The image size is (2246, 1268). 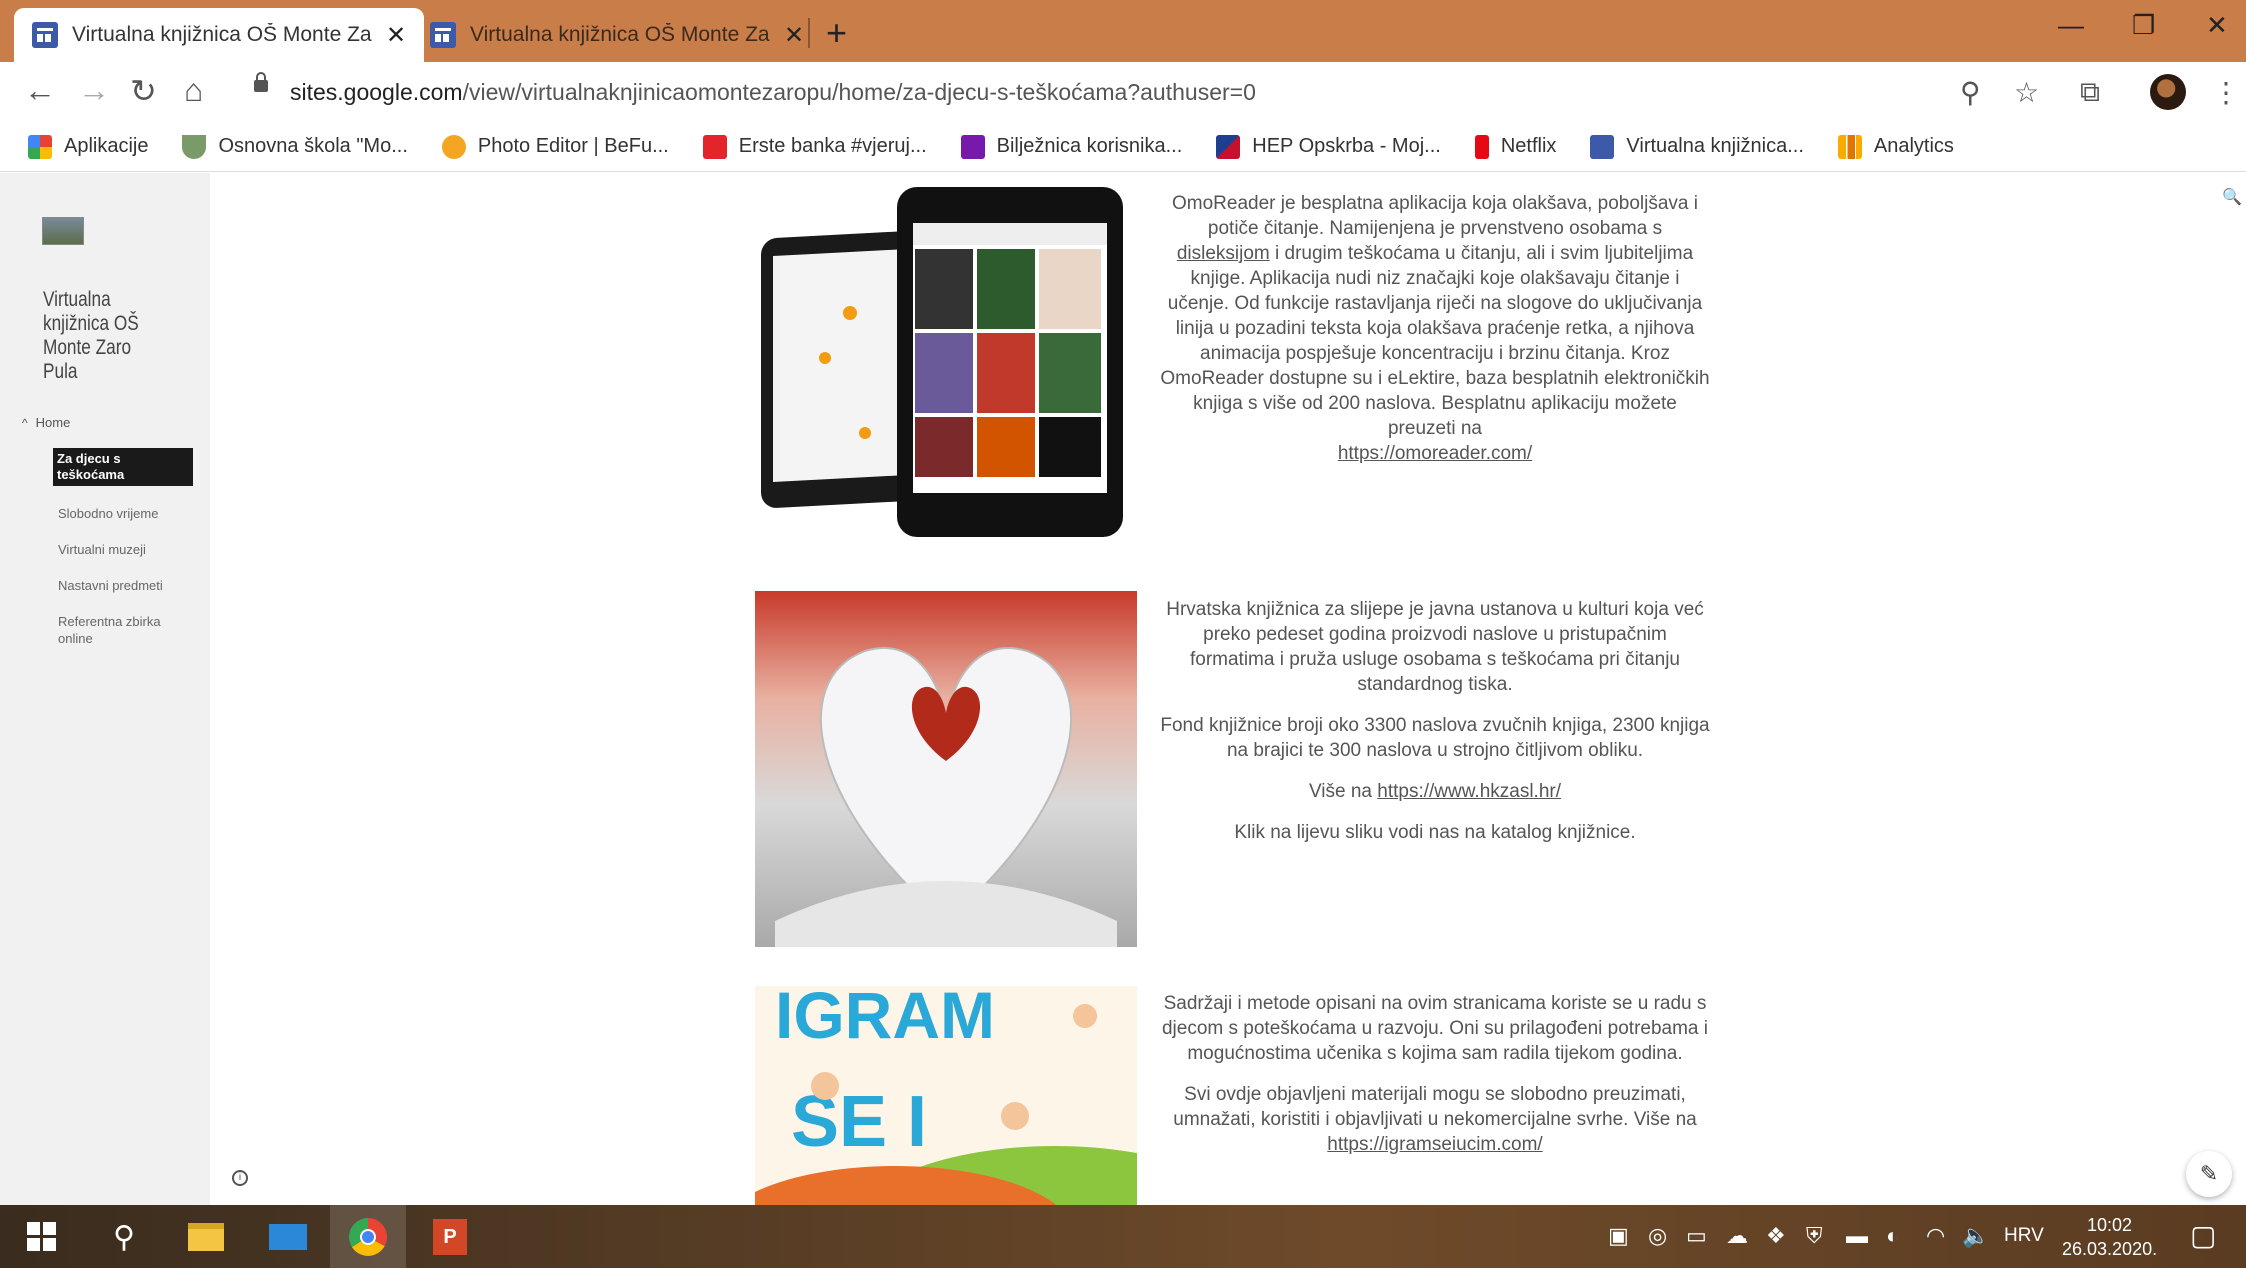 What do you see at coordinates (946, 1095) in the screenshot?
I see `igram-se-image: IGRAM SE I` at bounding box center [946, 1095].